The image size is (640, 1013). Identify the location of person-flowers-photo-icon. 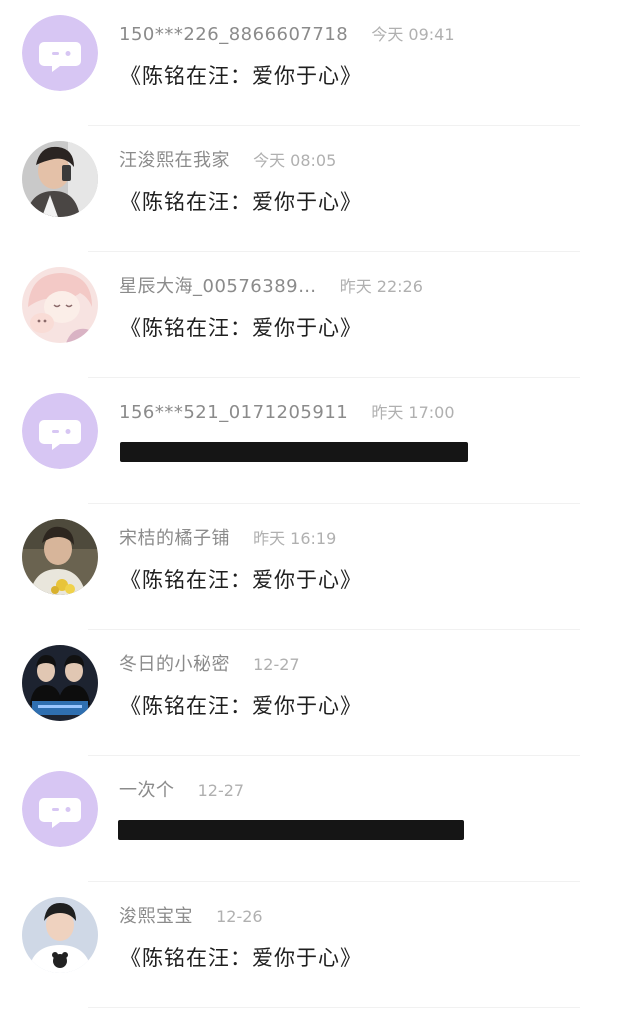
(60, 557).